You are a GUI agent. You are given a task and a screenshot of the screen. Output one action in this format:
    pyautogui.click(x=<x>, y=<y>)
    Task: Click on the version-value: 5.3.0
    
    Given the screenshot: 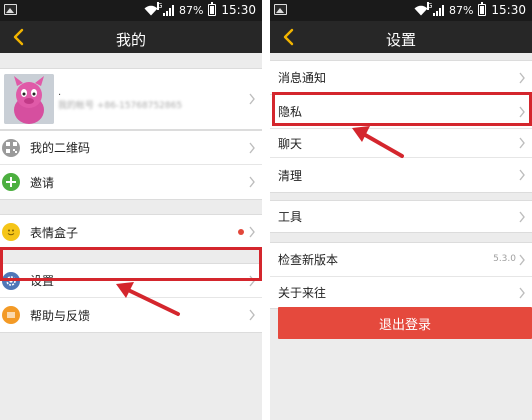 What is the action you would take?
    pyautogui.click(x=504, y=258)
    